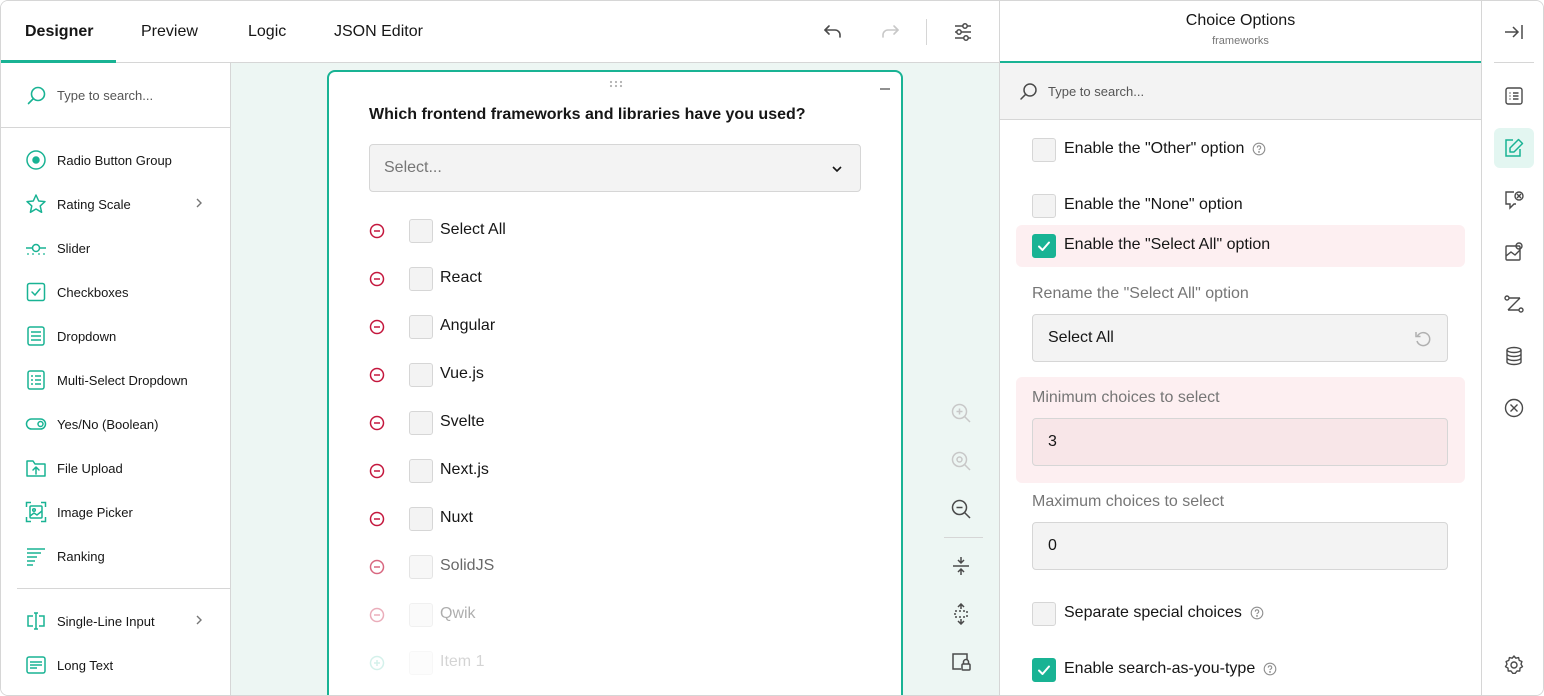 The width and height of the screenshot is (1544, 696). What do you see at coordinates (115, 336) in the screenshot?
I see `toolbox-item-dropdown: Dropdown` at bounding box center [115, 336].